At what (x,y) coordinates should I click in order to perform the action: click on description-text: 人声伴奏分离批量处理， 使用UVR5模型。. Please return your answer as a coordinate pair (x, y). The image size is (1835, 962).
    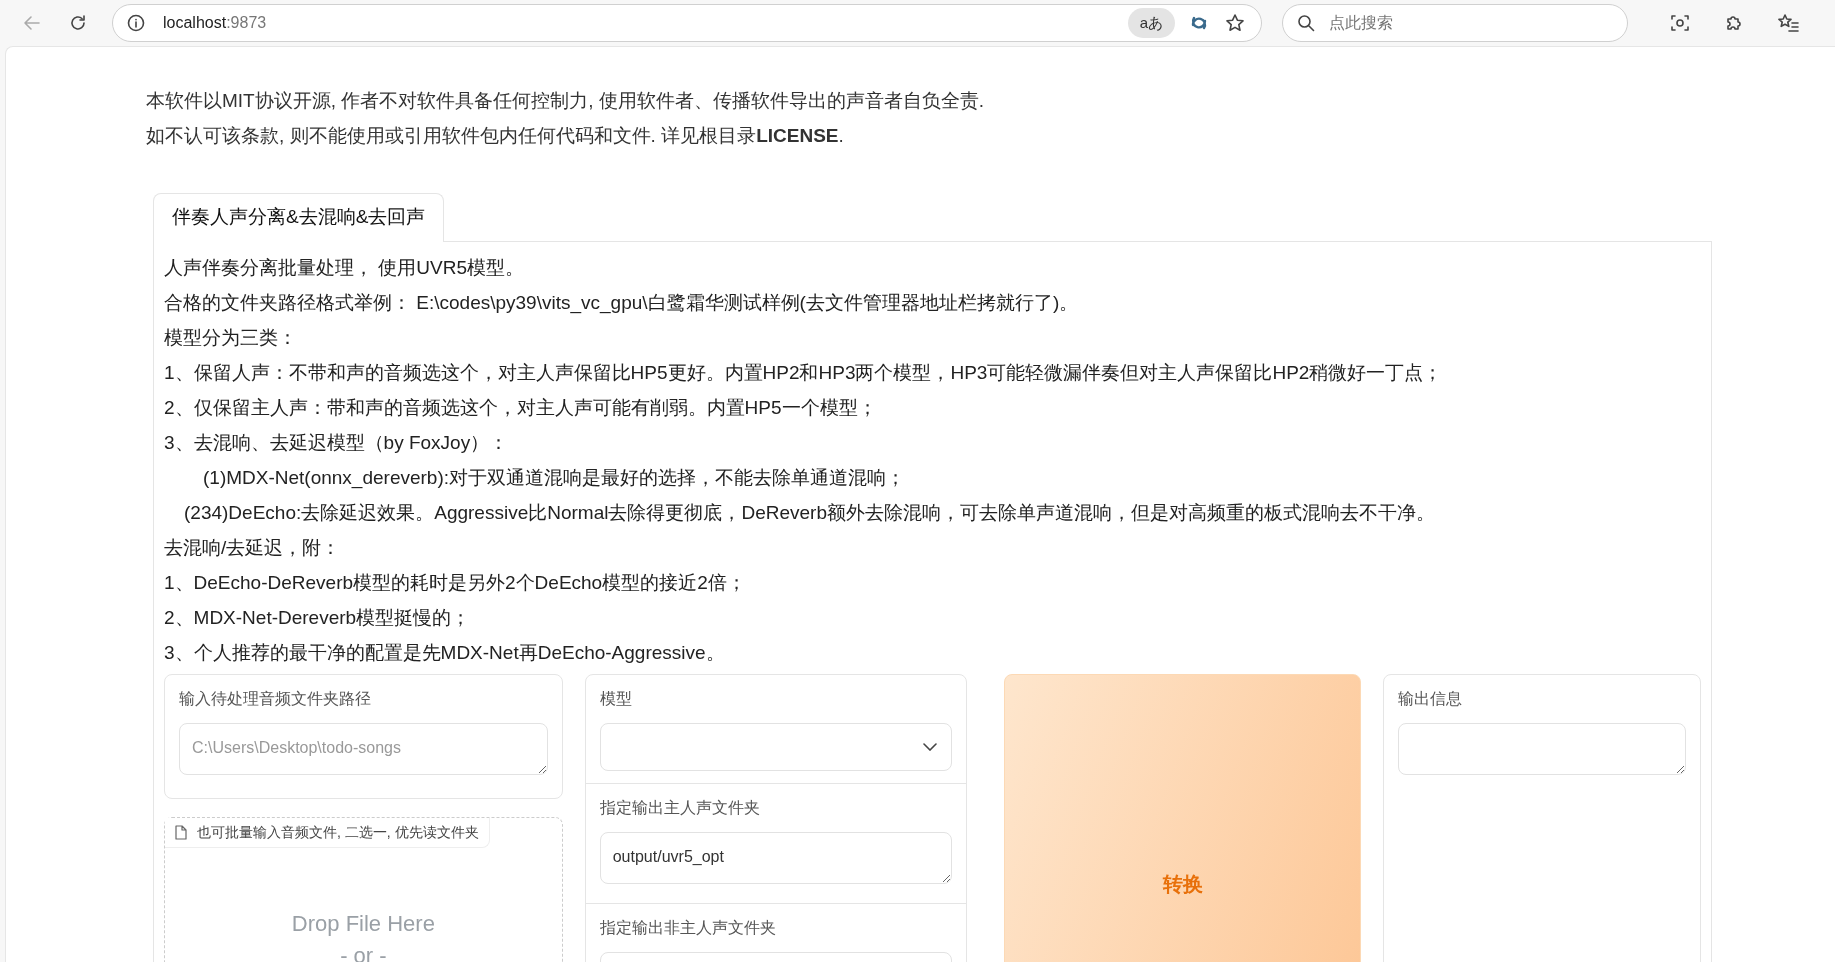
    Looking at the image, I should click on (344, 267).